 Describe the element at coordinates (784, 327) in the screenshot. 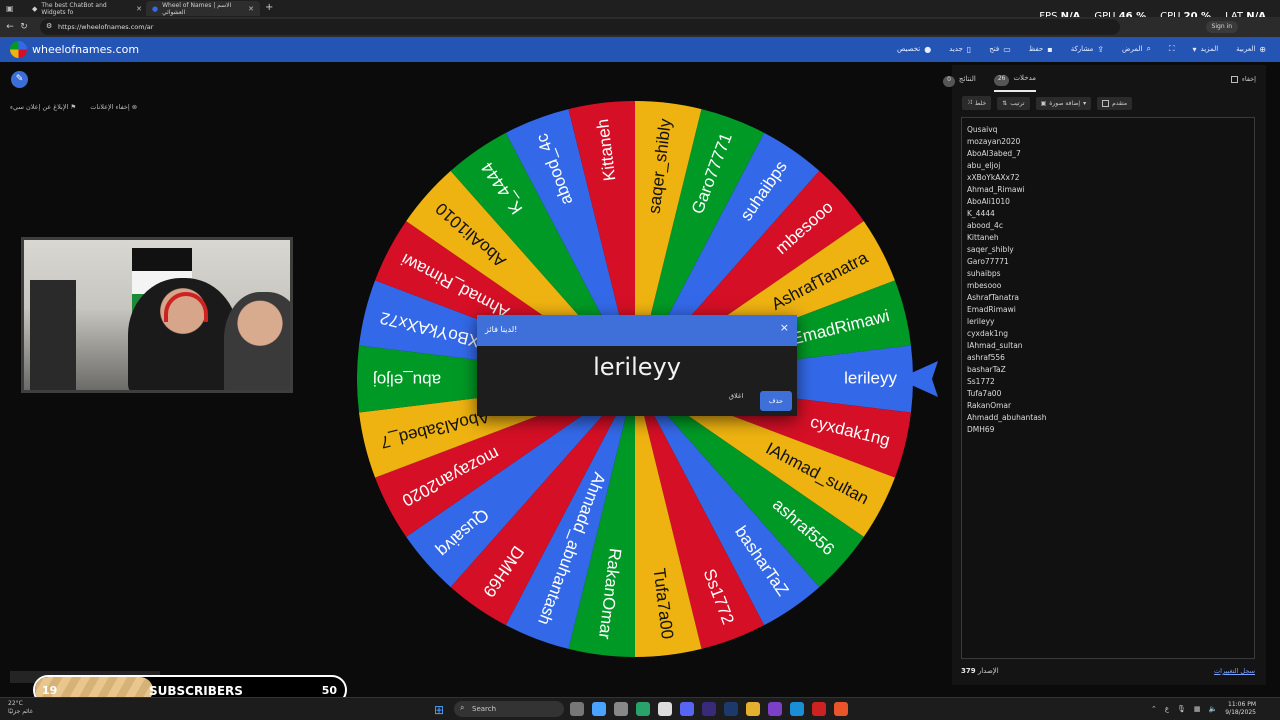

I see `dialog-close-icon: ×` at that location.